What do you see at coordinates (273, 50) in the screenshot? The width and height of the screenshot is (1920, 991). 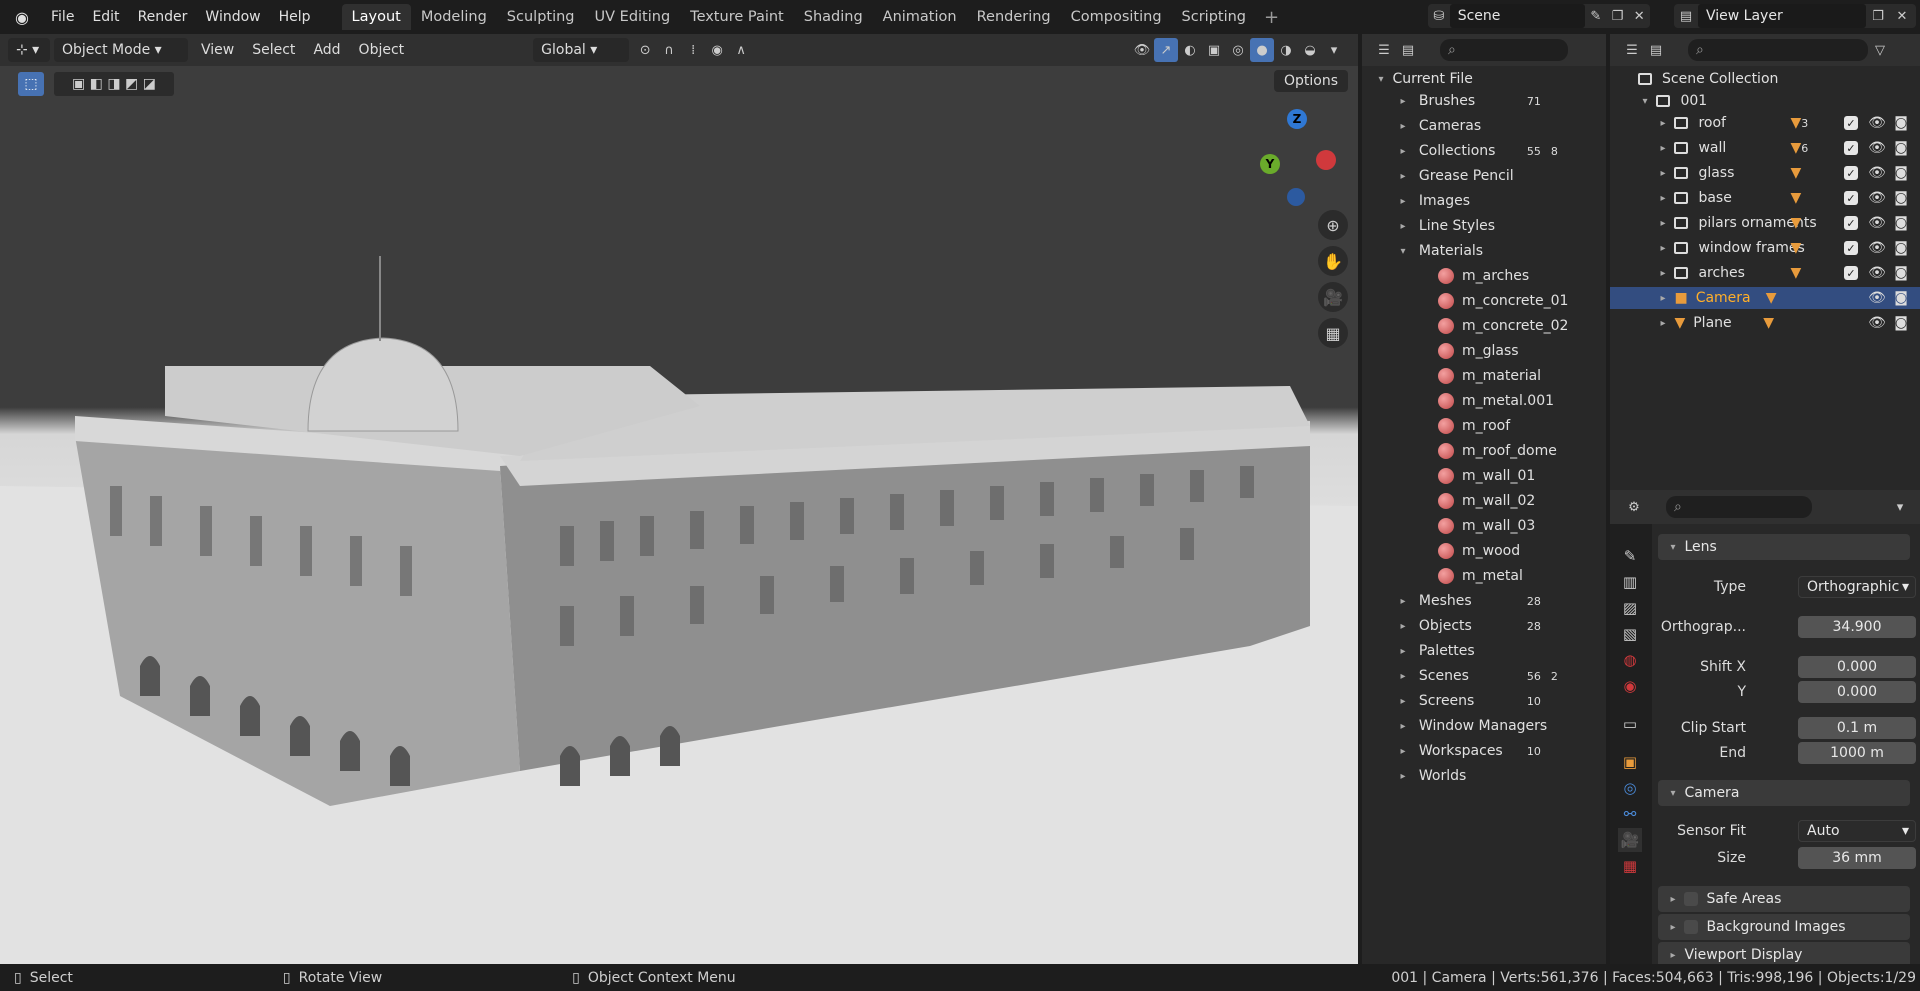 I see `select-menu: Select` at bounding box center [273, 50].